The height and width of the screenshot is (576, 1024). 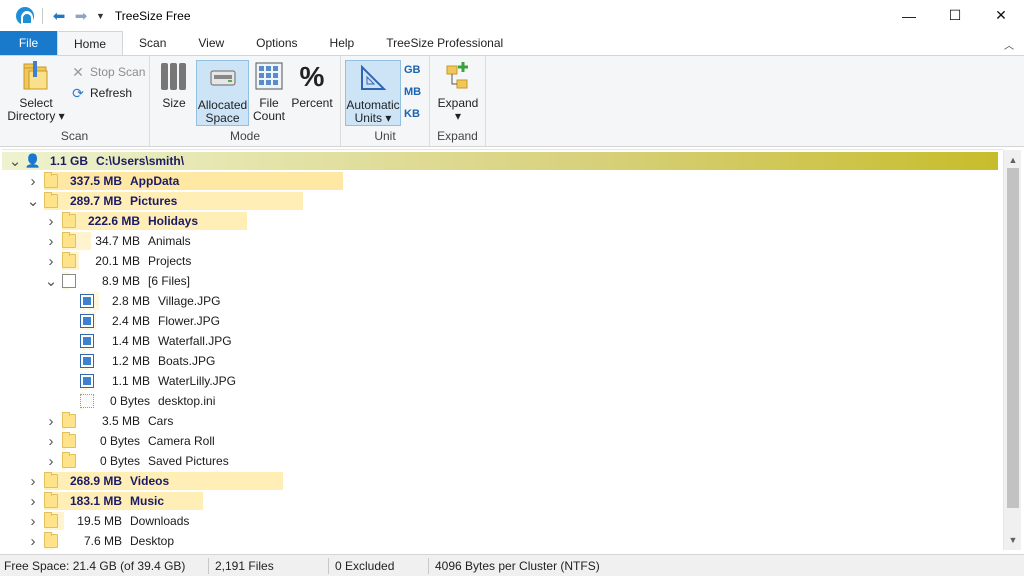 I want to click on tab-view: View, so click(x=211, y=43).